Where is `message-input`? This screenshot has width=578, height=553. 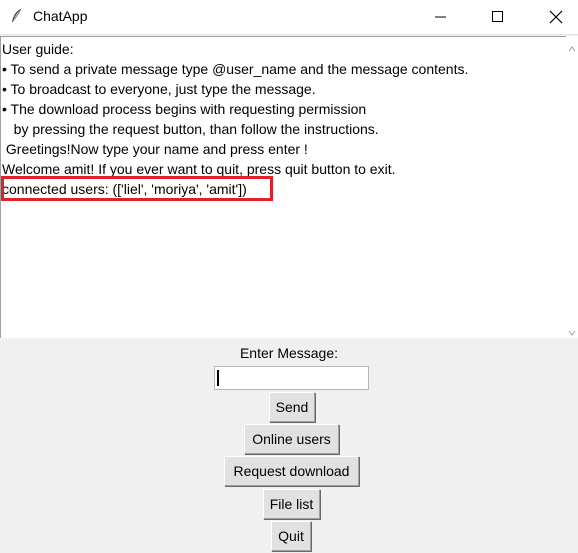 message-input is located at coordinates (291, 378).